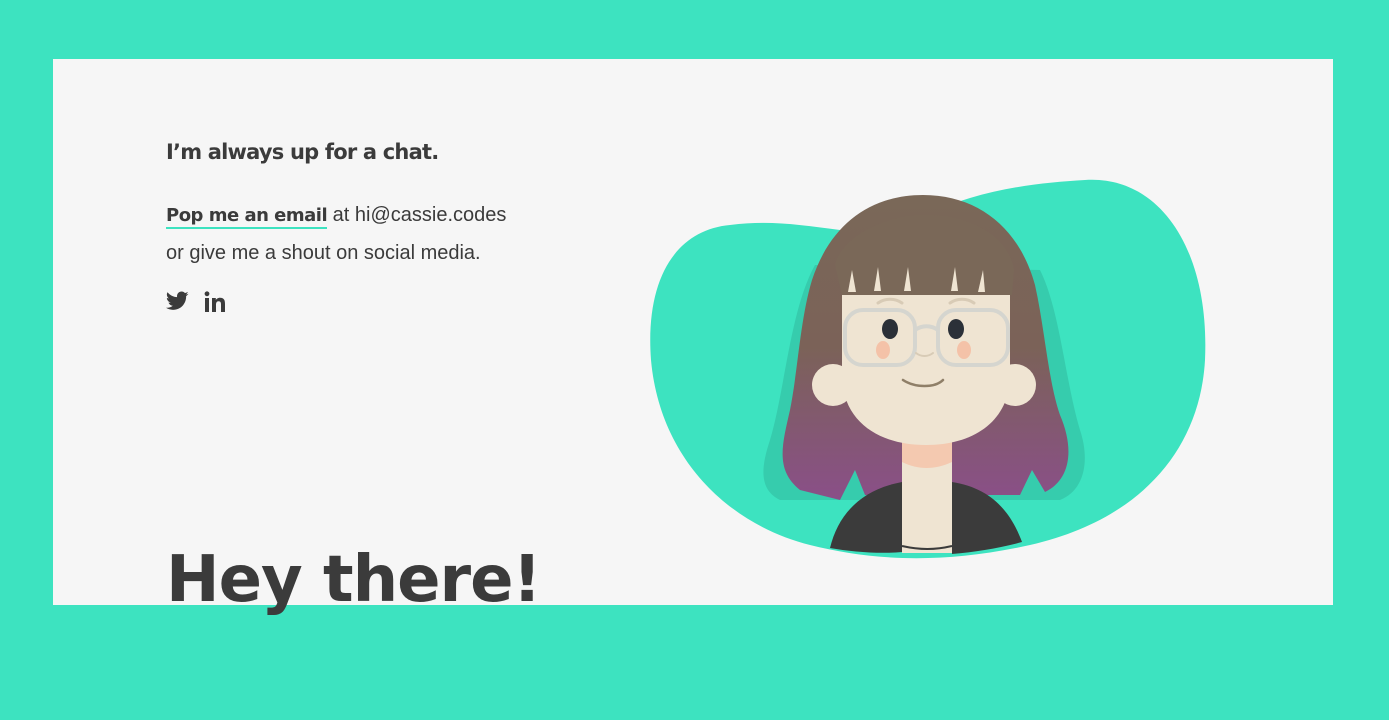 This screenshot has width=1389, height=720. Describe the element at coordinates (196, 303) in the screenshot. I see `social-links` at that location.